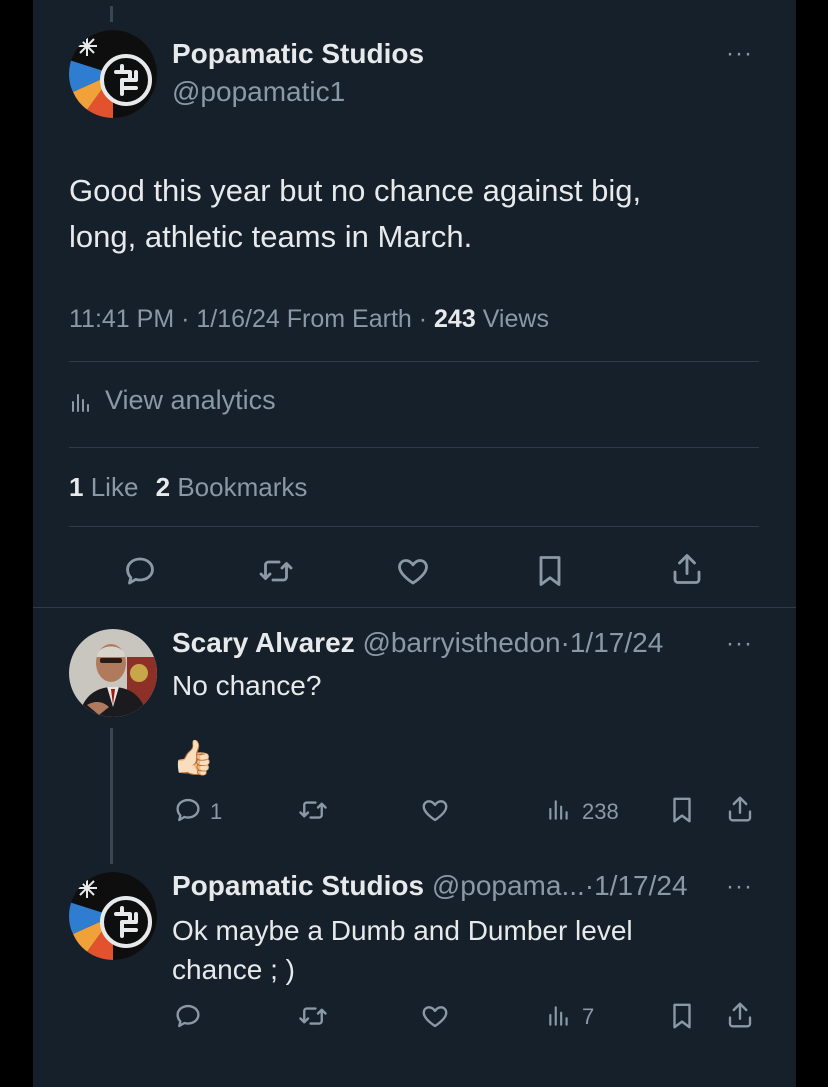 The height and width of the screenshot is (1087, 828). I want to click on author-handle: @popamatic1, so click(258, 92).